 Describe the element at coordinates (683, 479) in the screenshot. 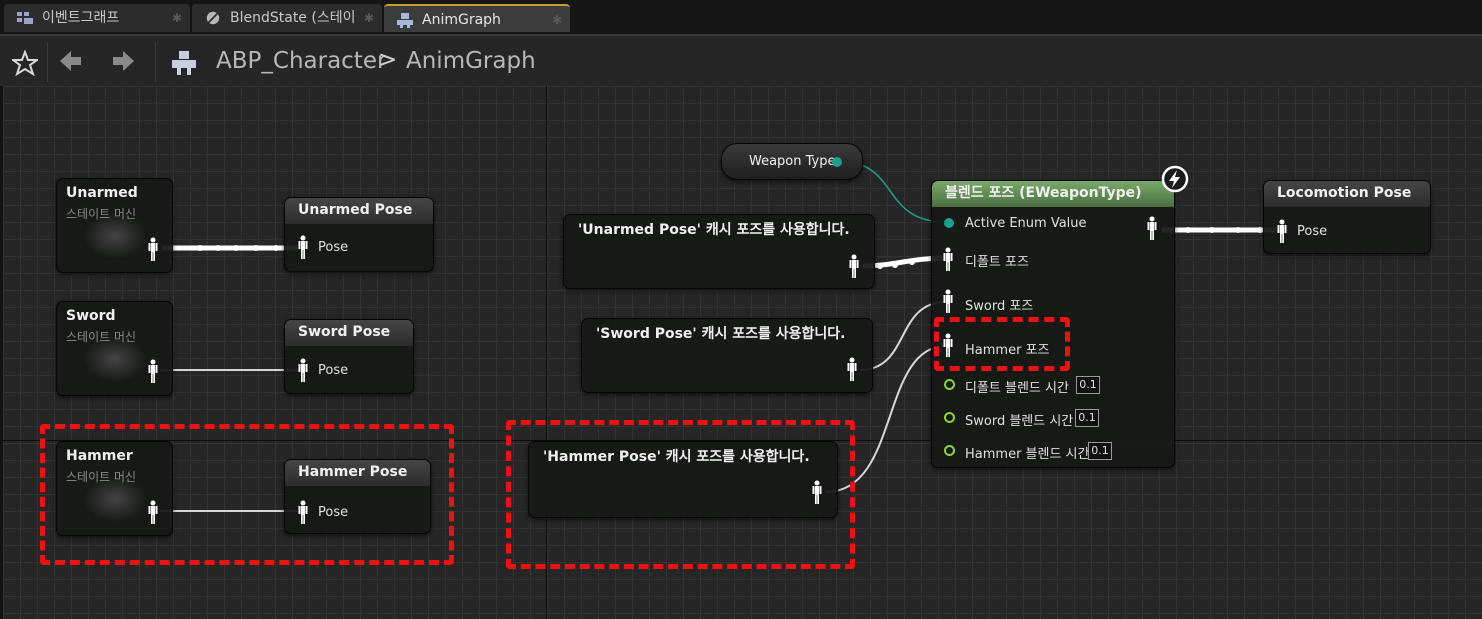

I see `use-cached-pose-hammer: 'Hammer Pose' 캐시 포즈를 사용합니다.` at that location.